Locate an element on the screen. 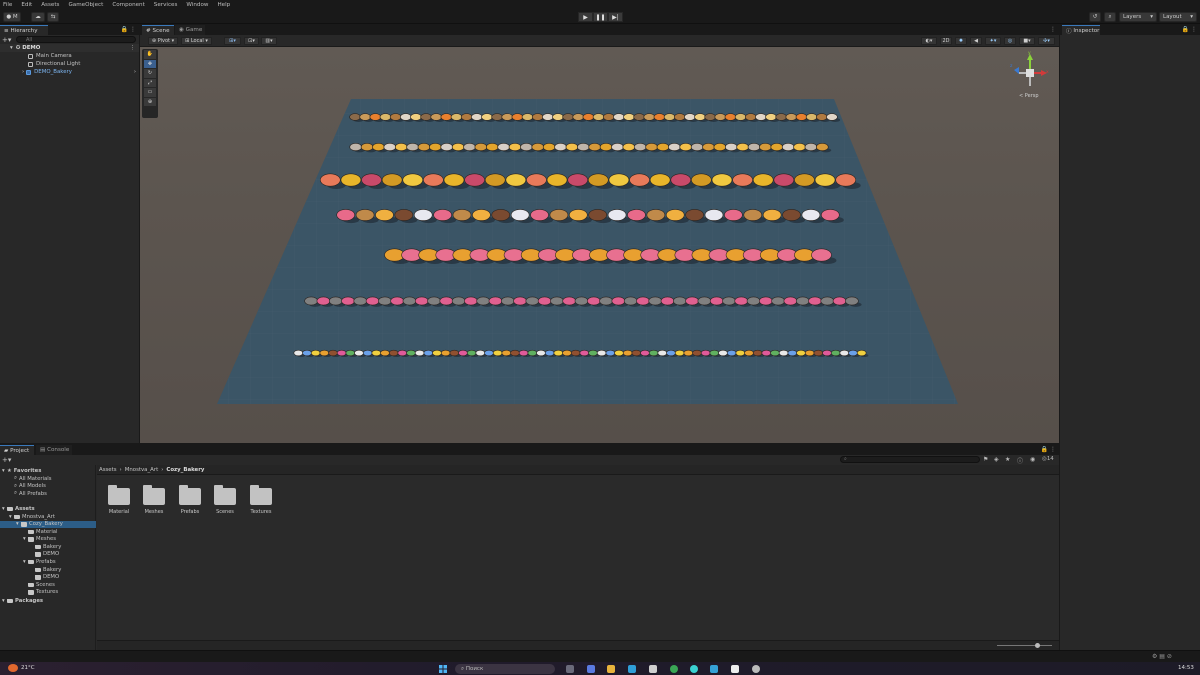  play-button: ▶ is located at coordinates (585, 17).